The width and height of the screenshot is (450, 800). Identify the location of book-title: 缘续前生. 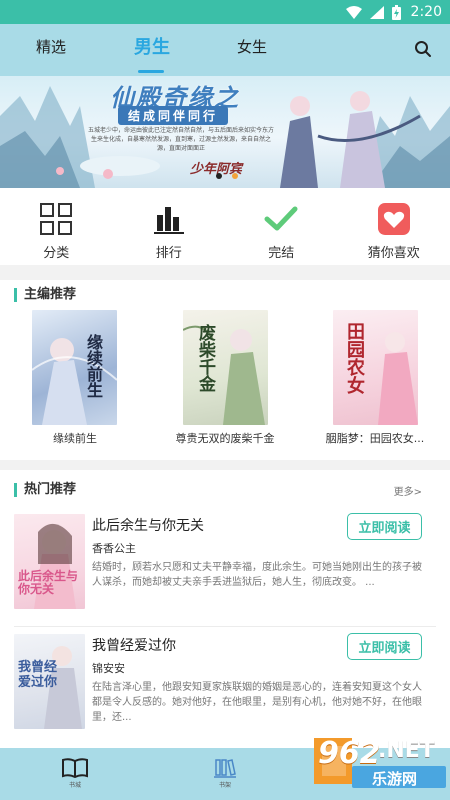
(75, 438).